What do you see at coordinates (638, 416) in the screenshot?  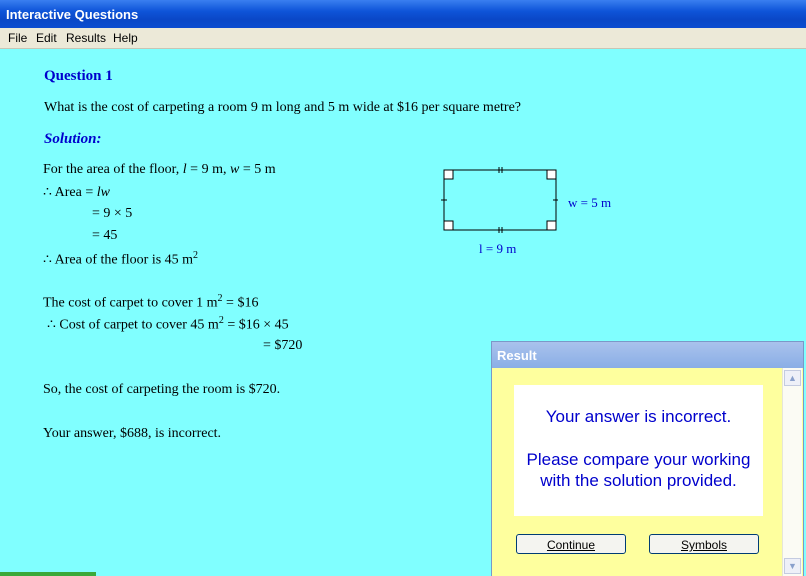 I see `result-message-1: Your answer is incorrect.` at bounding box center [638, 416].